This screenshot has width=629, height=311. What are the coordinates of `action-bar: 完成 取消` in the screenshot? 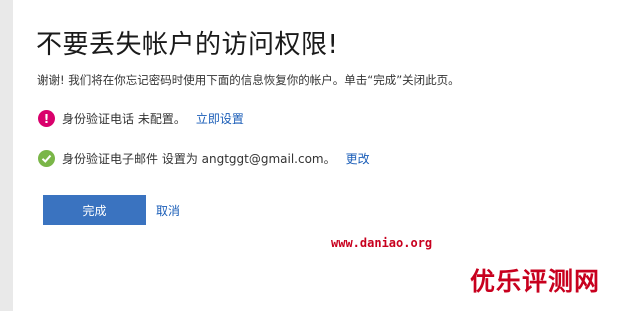 It's located at (111, 210).